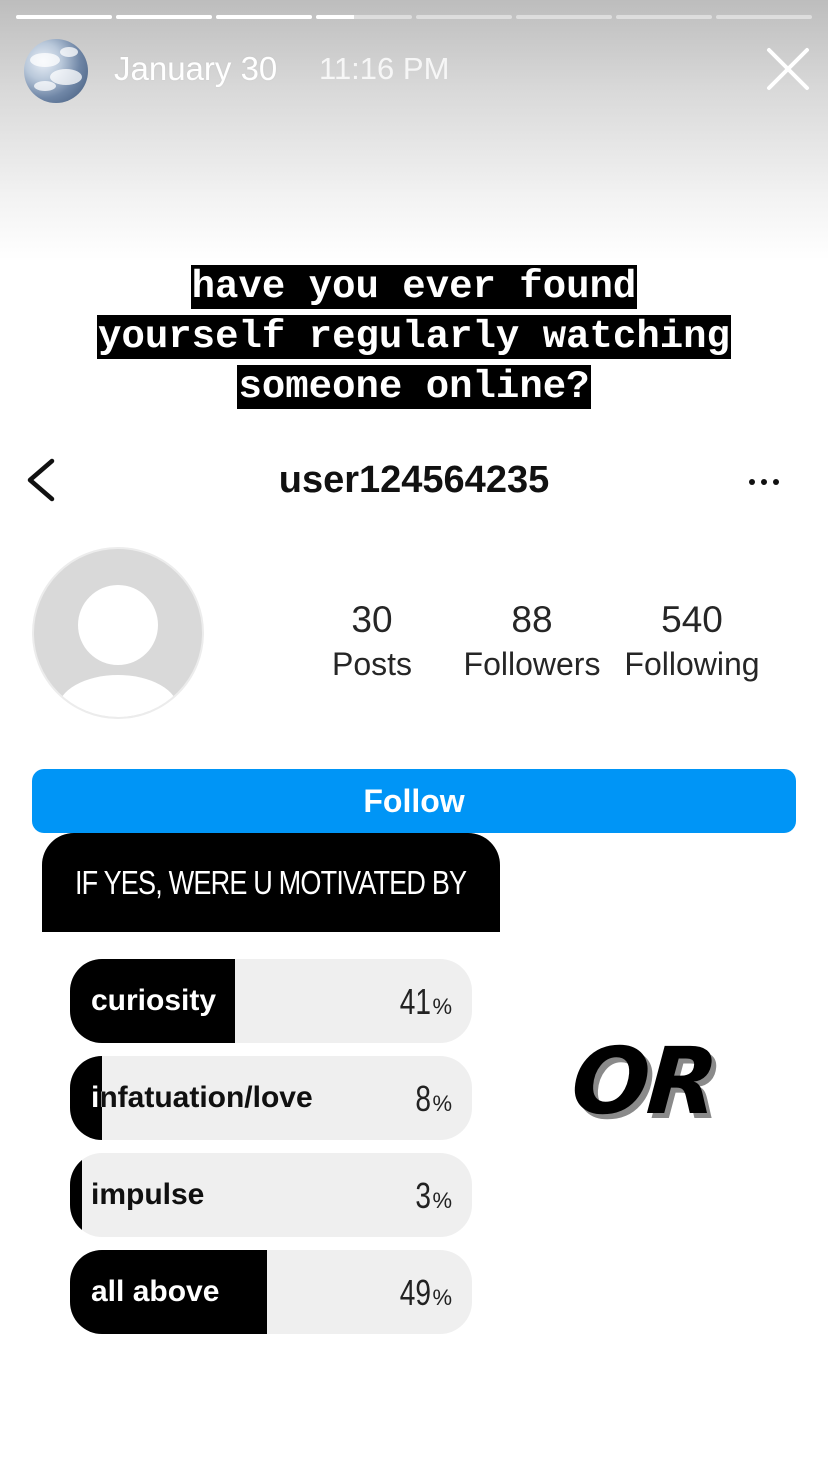 The width and height of the screenshot is (828, 1460). I want to click on stat-following: 540 Following, so click(692, 642).